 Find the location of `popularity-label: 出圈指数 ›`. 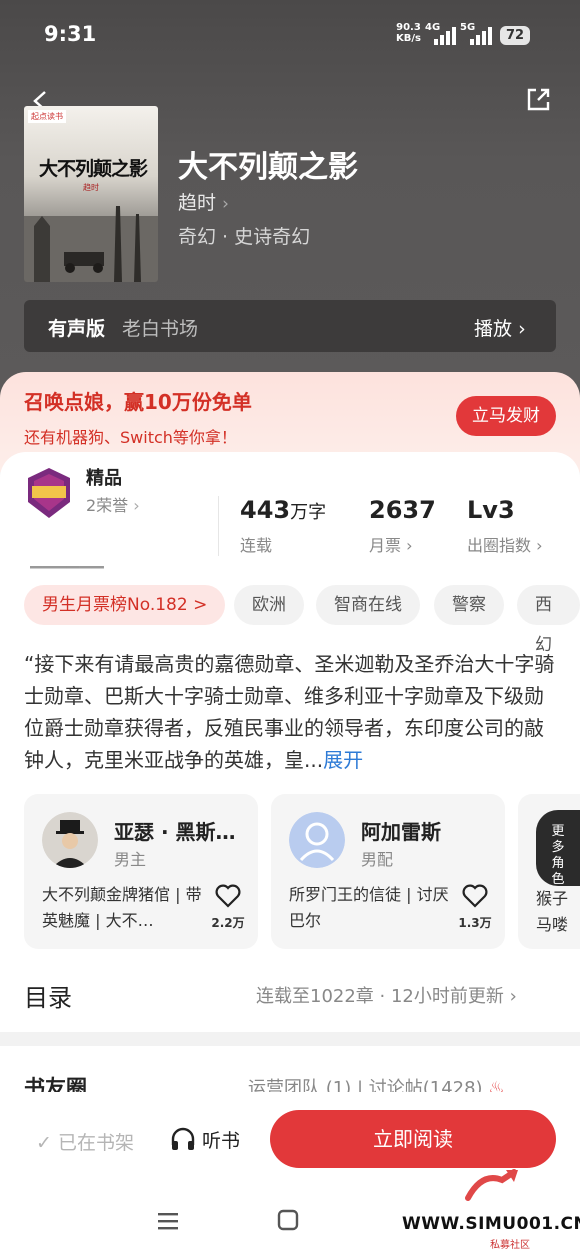

popularity-label: 出圈指数 › is located at coordinates (505, 544).